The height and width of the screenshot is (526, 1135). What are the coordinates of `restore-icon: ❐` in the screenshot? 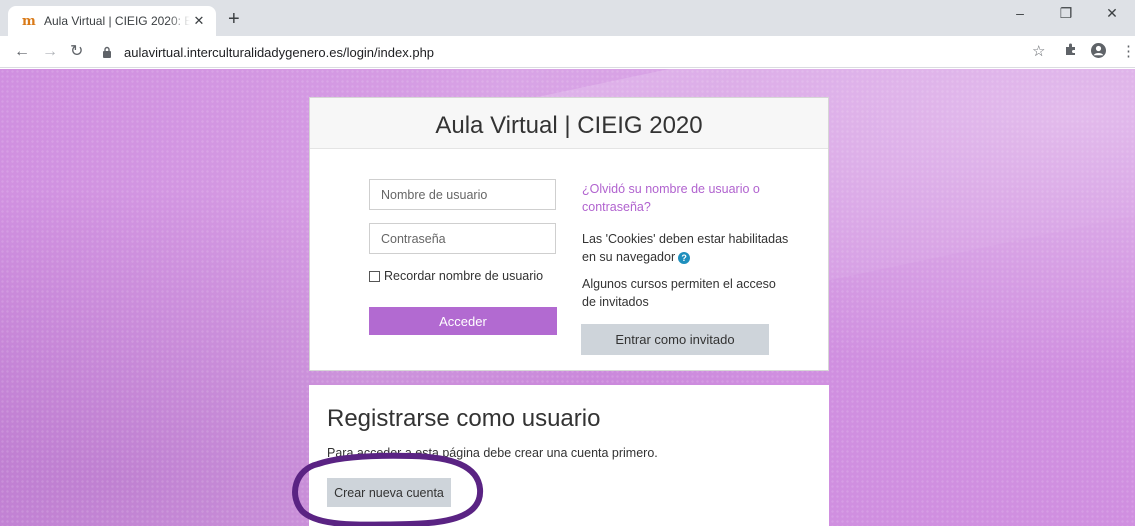 It's located at (1066, 16).